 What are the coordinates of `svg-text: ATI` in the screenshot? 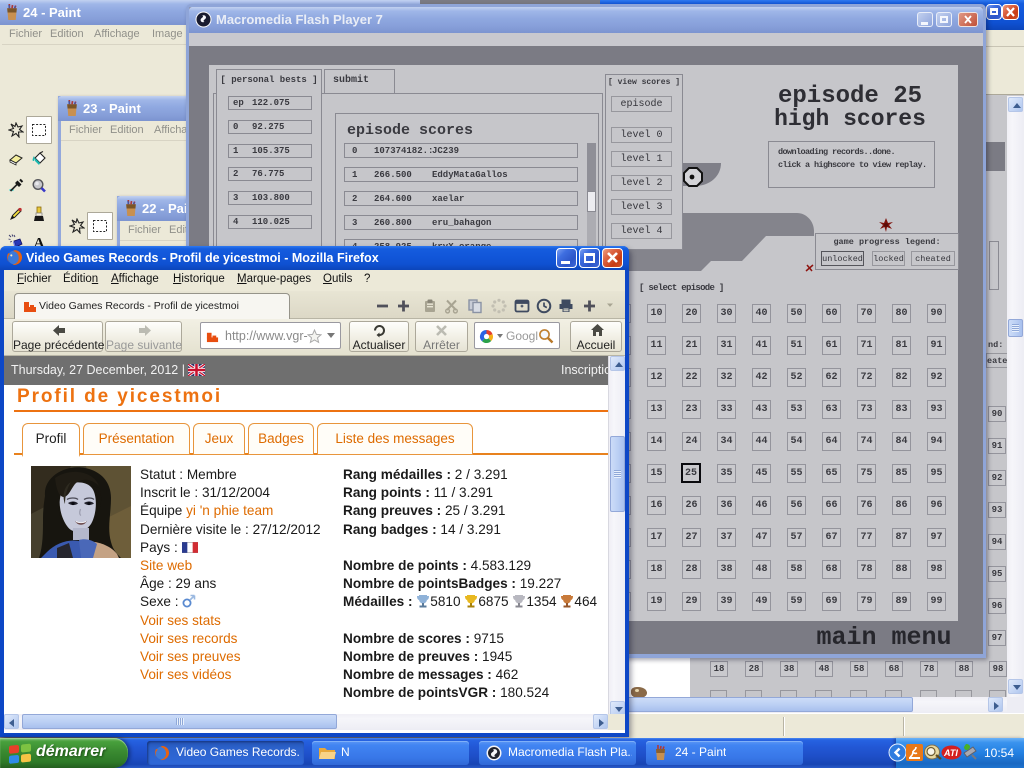 It's located at (950, 753).